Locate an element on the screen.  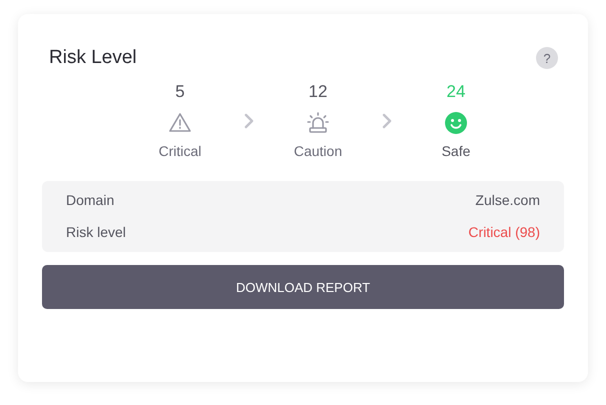
detail-label: Domain is located at coordinates (90, 200).